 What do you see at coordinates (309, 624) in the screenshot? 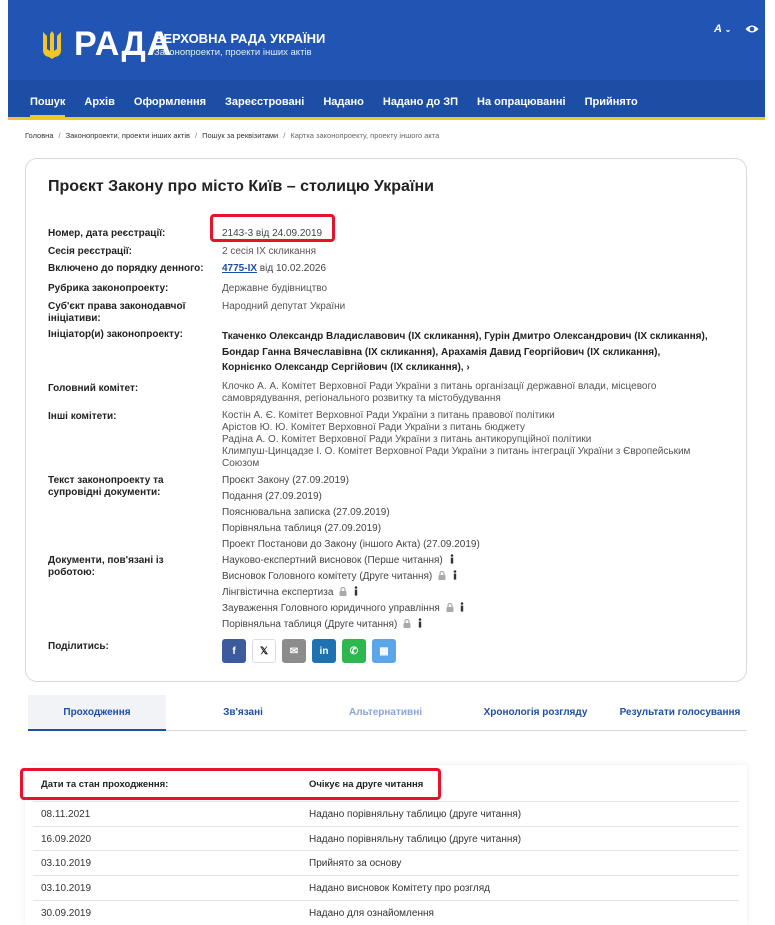
I see `document-link: Порівняльна таблиця (Друге читання)` at bounding box center [309, 624].